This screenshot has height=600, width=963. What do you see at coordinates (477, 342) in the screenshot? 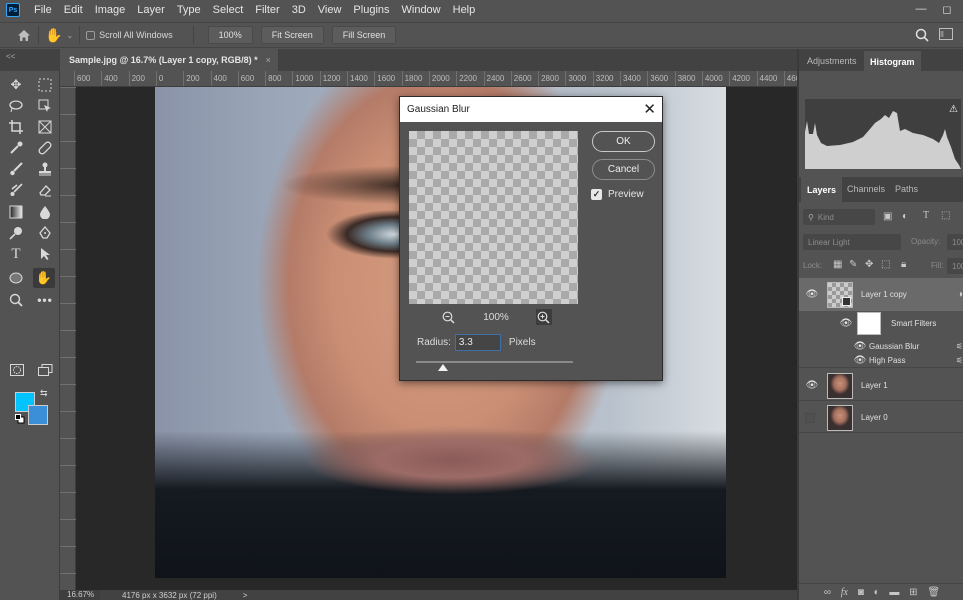
I see `radius-input` at bounding box center [477, 342].